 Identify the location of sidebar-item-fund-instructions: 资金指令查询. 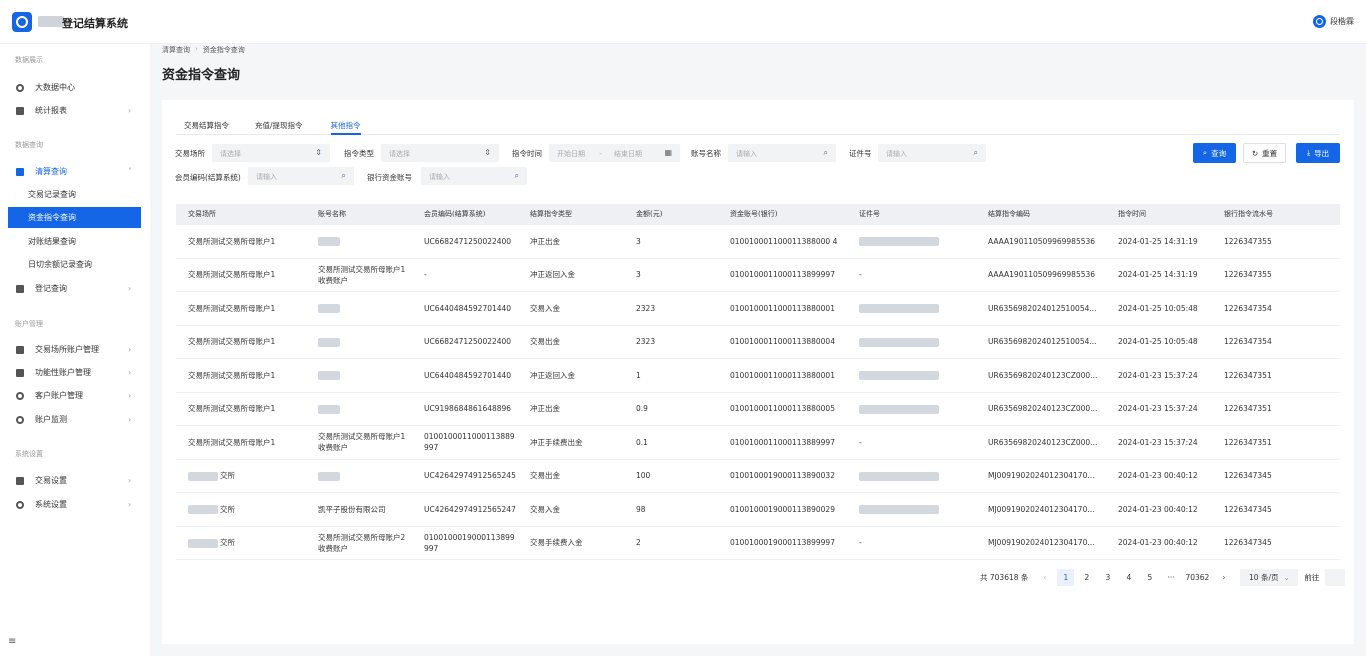
(74, 217).